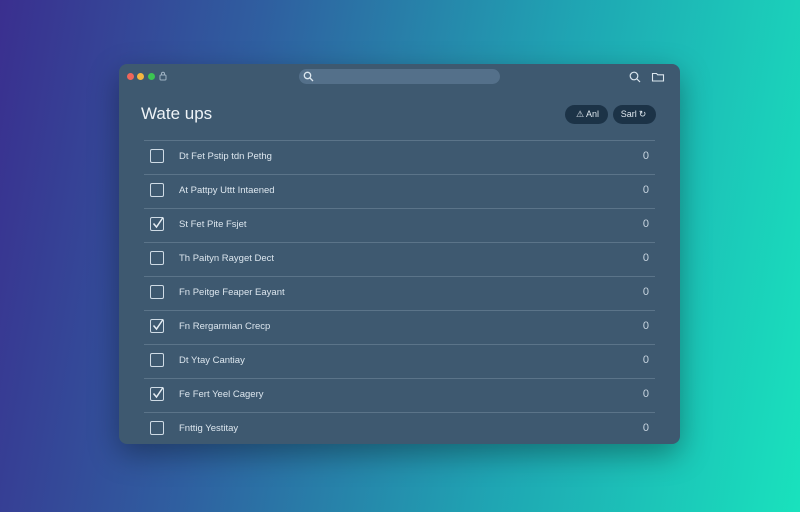  Describe the element at coordinates (177, 113) in the screenshot. I see `page-title: Wate ups` at that location.